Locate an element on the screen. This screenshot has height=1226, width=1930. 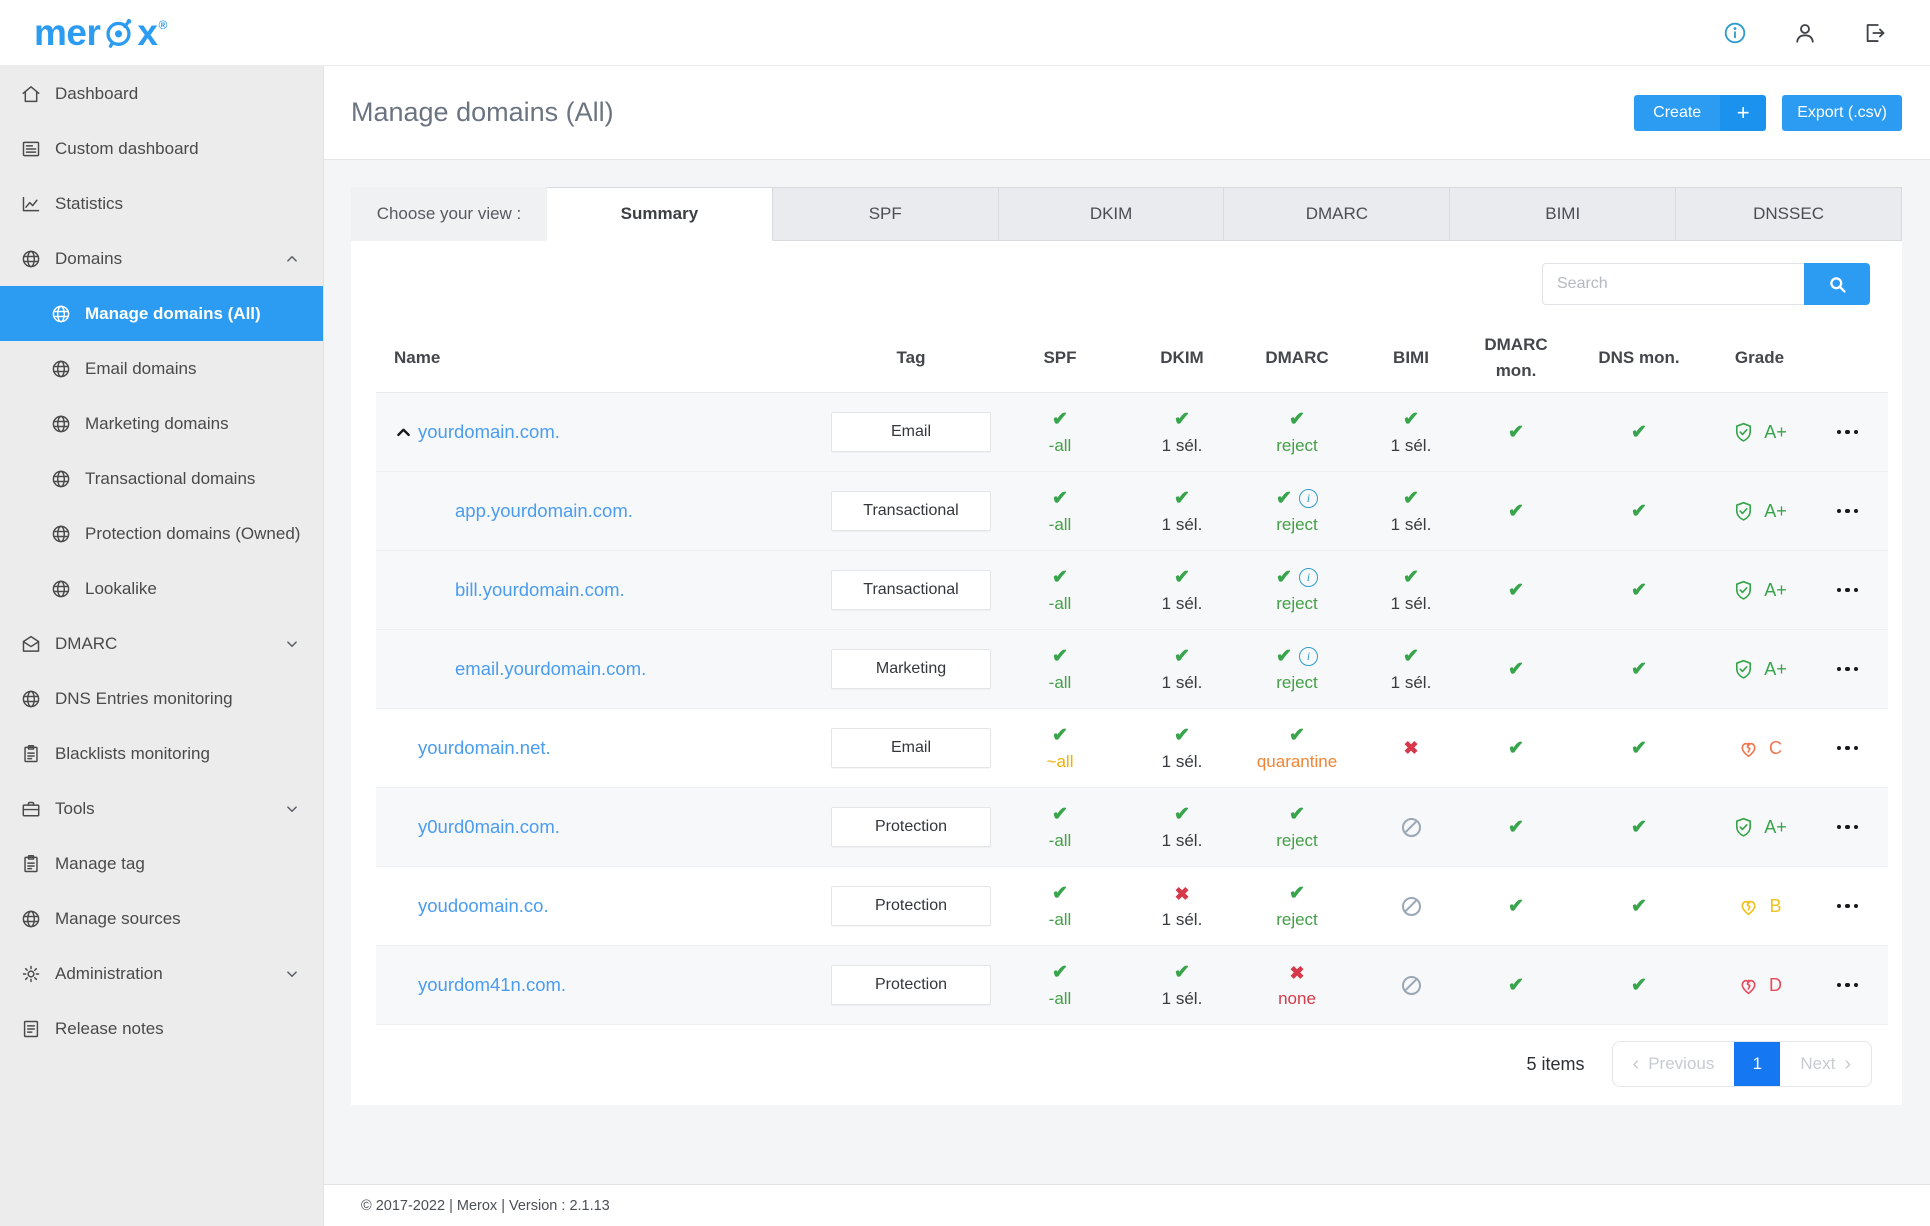
dkim-value: 1 sél. is located at coordinates (1182, 682).